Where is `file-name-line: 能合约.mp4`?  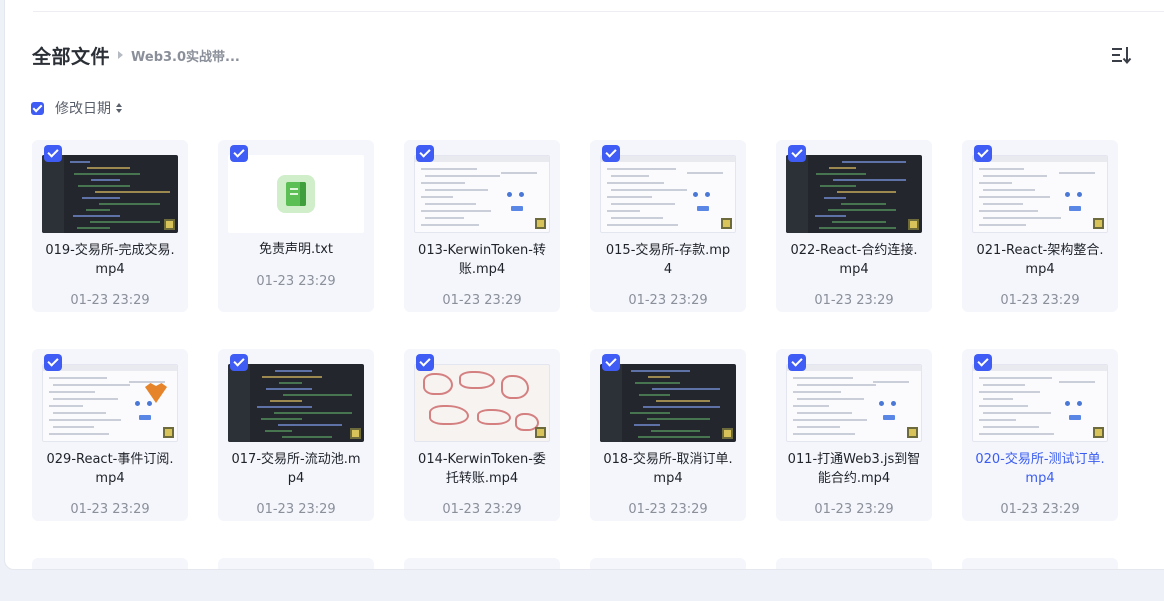 file-name-line: 能合约.mp4 is located at coordinates (854, 478).